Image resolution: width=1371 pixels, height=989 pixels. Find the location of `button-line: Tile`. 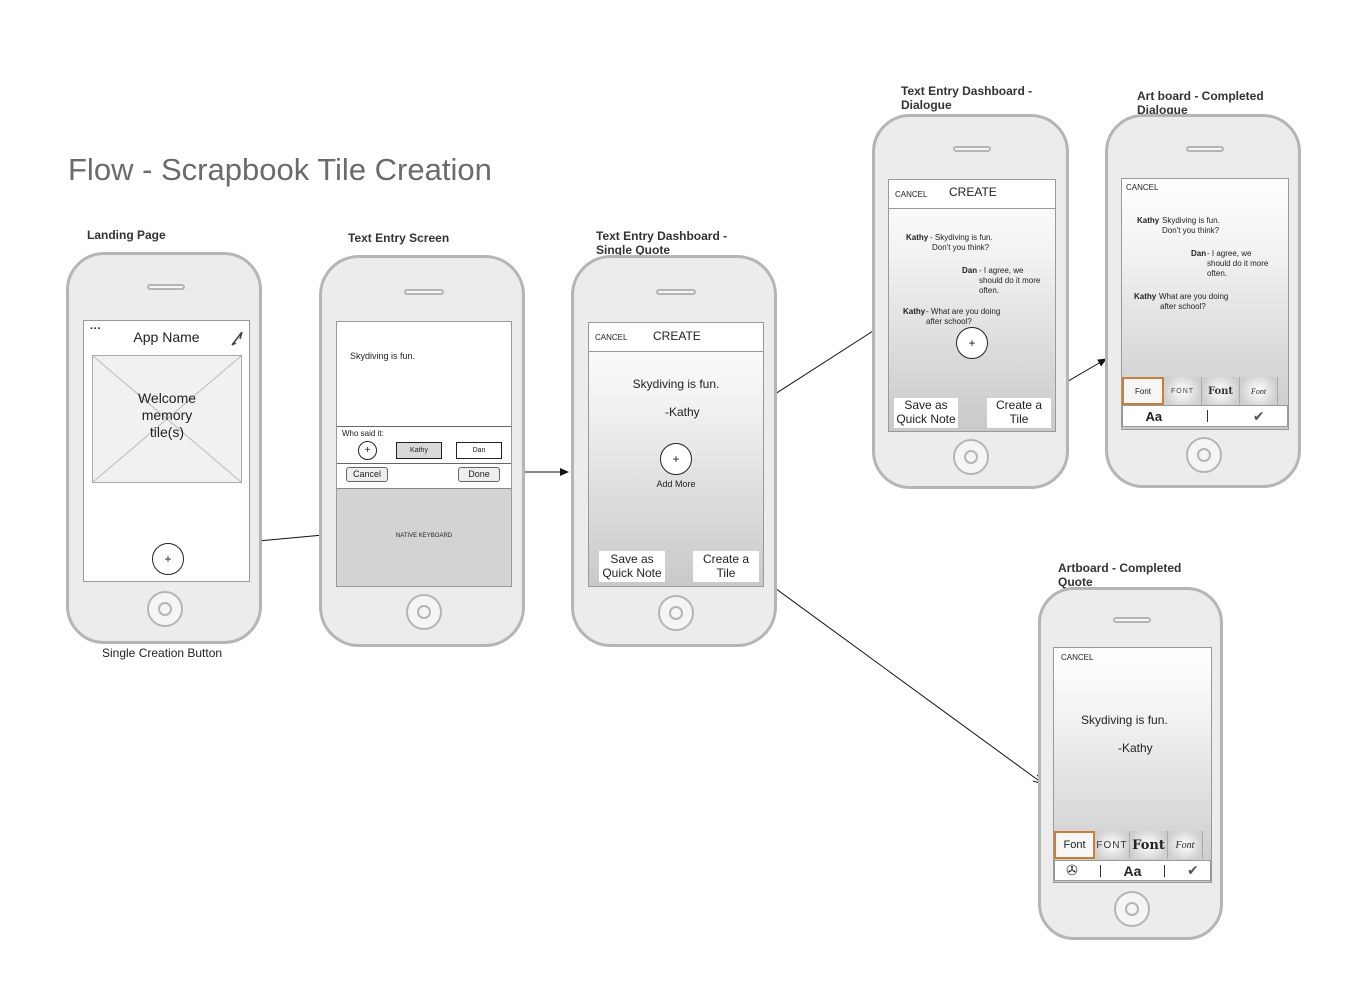

button-line: Tile is located at coordinates (726, 573).